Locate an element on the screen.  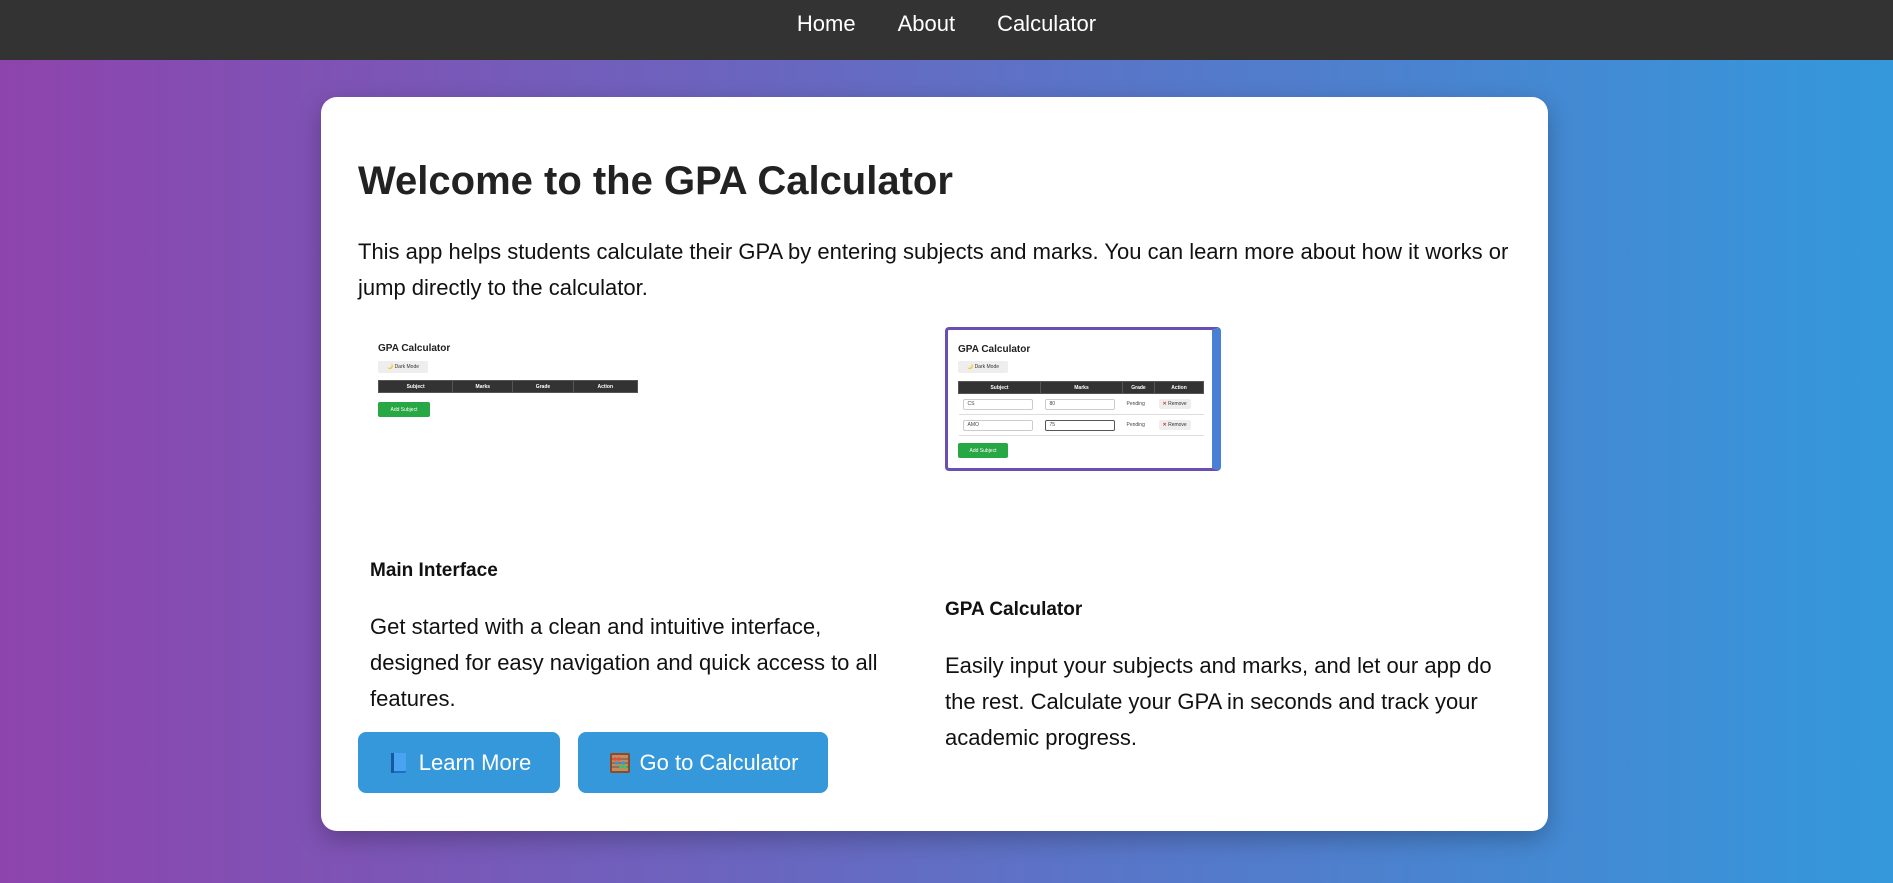
screenshot-table-row: AMO 75 Pending ✕ Remove is located at coordinates (1081, 425).